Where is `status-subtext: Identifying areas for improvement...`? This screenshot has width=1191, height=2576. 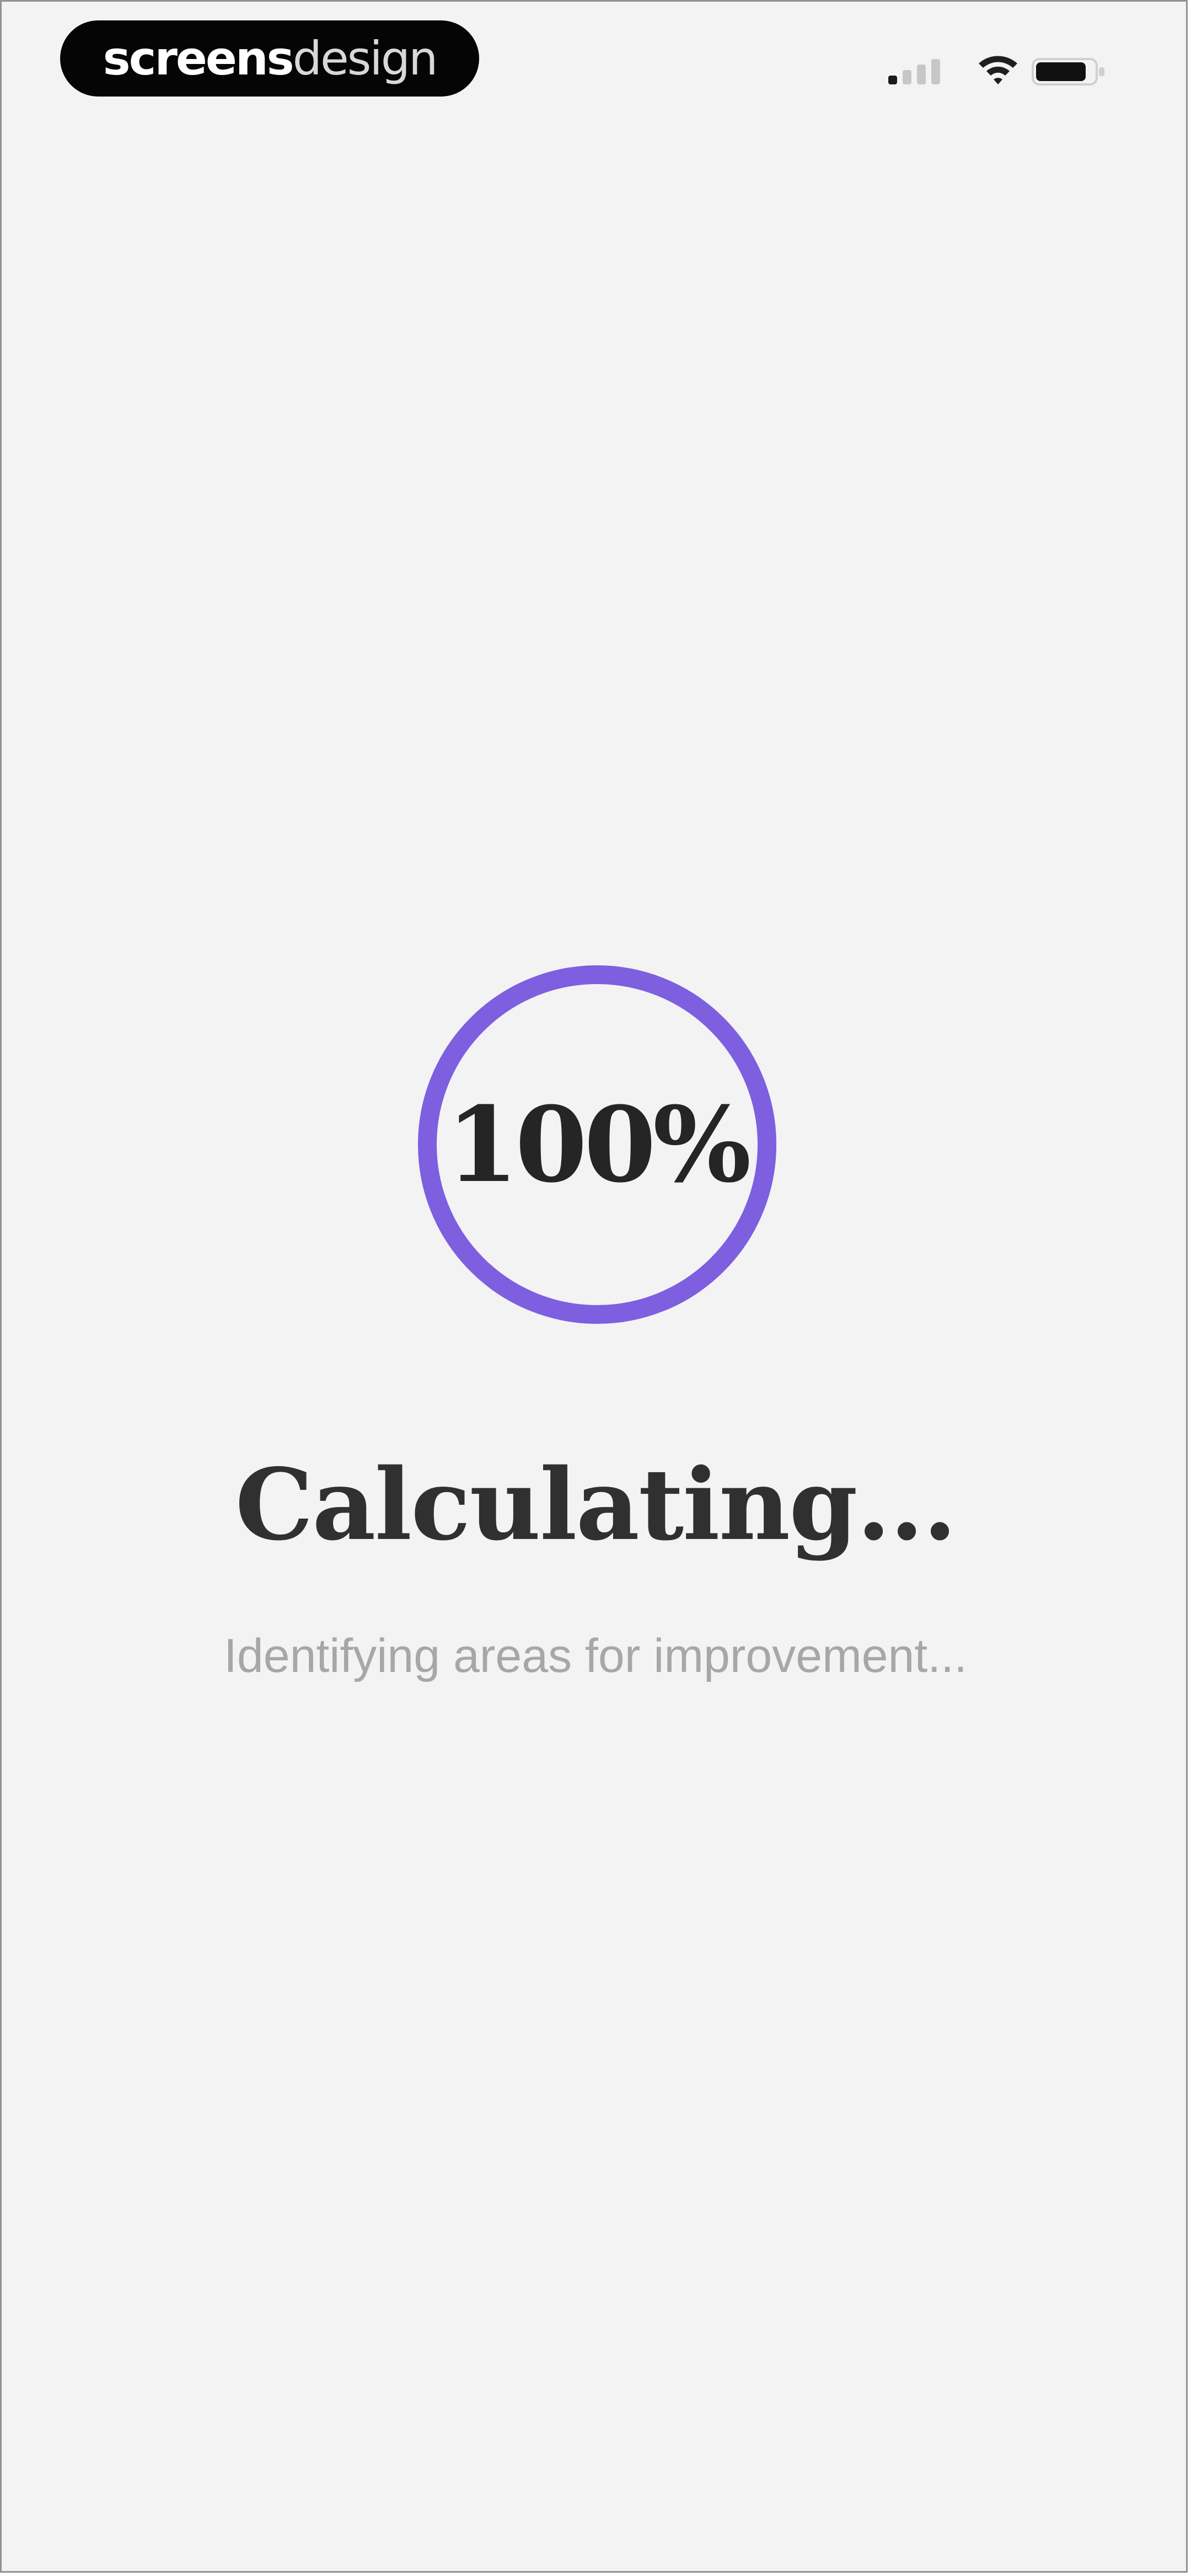 status-subtext: Identifying areas for improvement... is located at coordinates (595, 1655).